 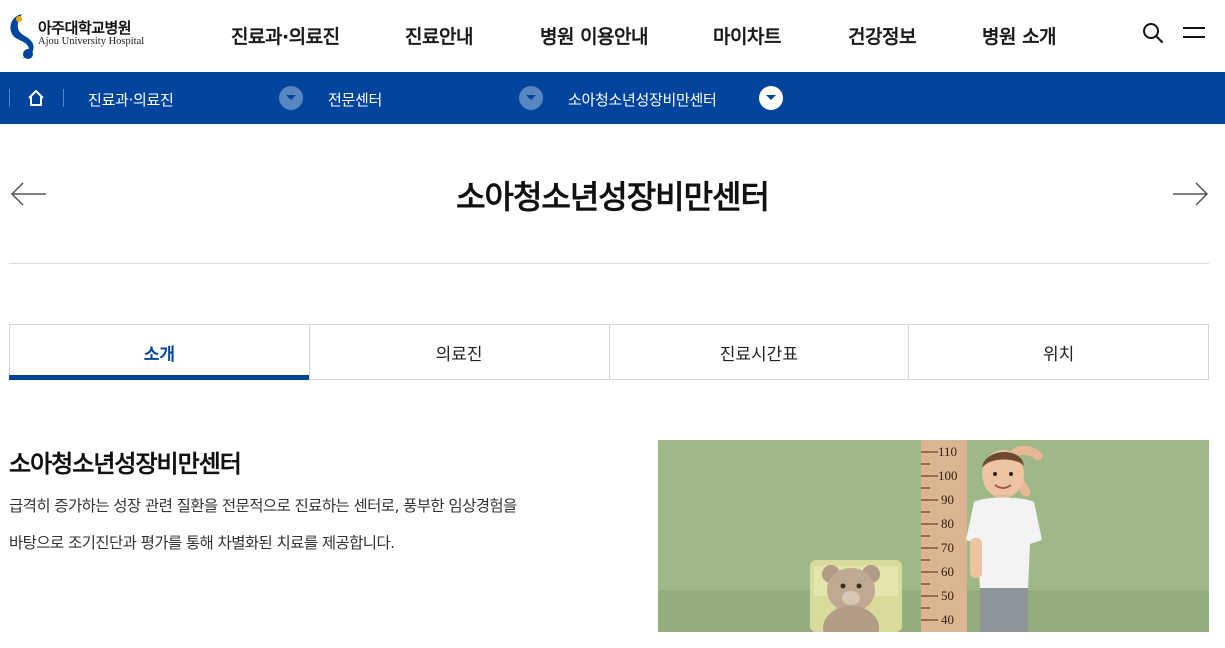 I want to click on nav-hospital-guide: 병원 이용안내, so click(x=594, y=35).